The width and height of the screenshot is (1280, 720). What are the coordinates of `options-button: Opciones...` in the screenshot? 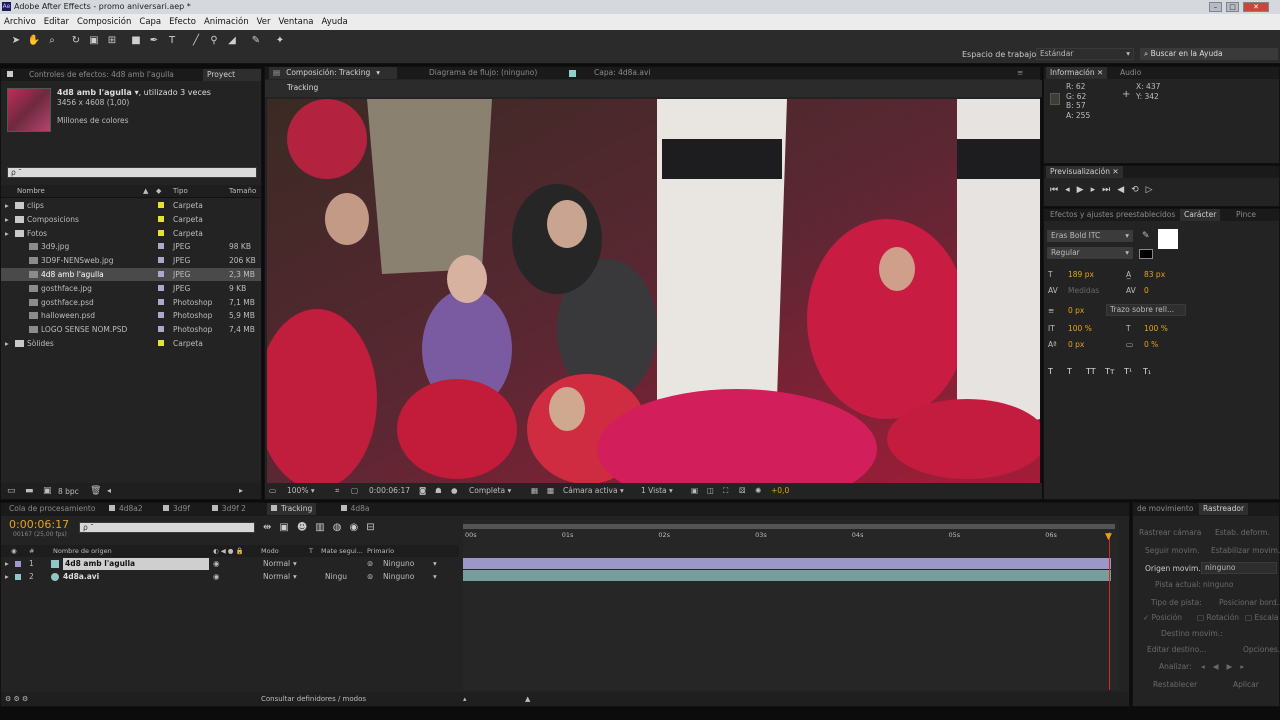 It's located at (1261, 649).